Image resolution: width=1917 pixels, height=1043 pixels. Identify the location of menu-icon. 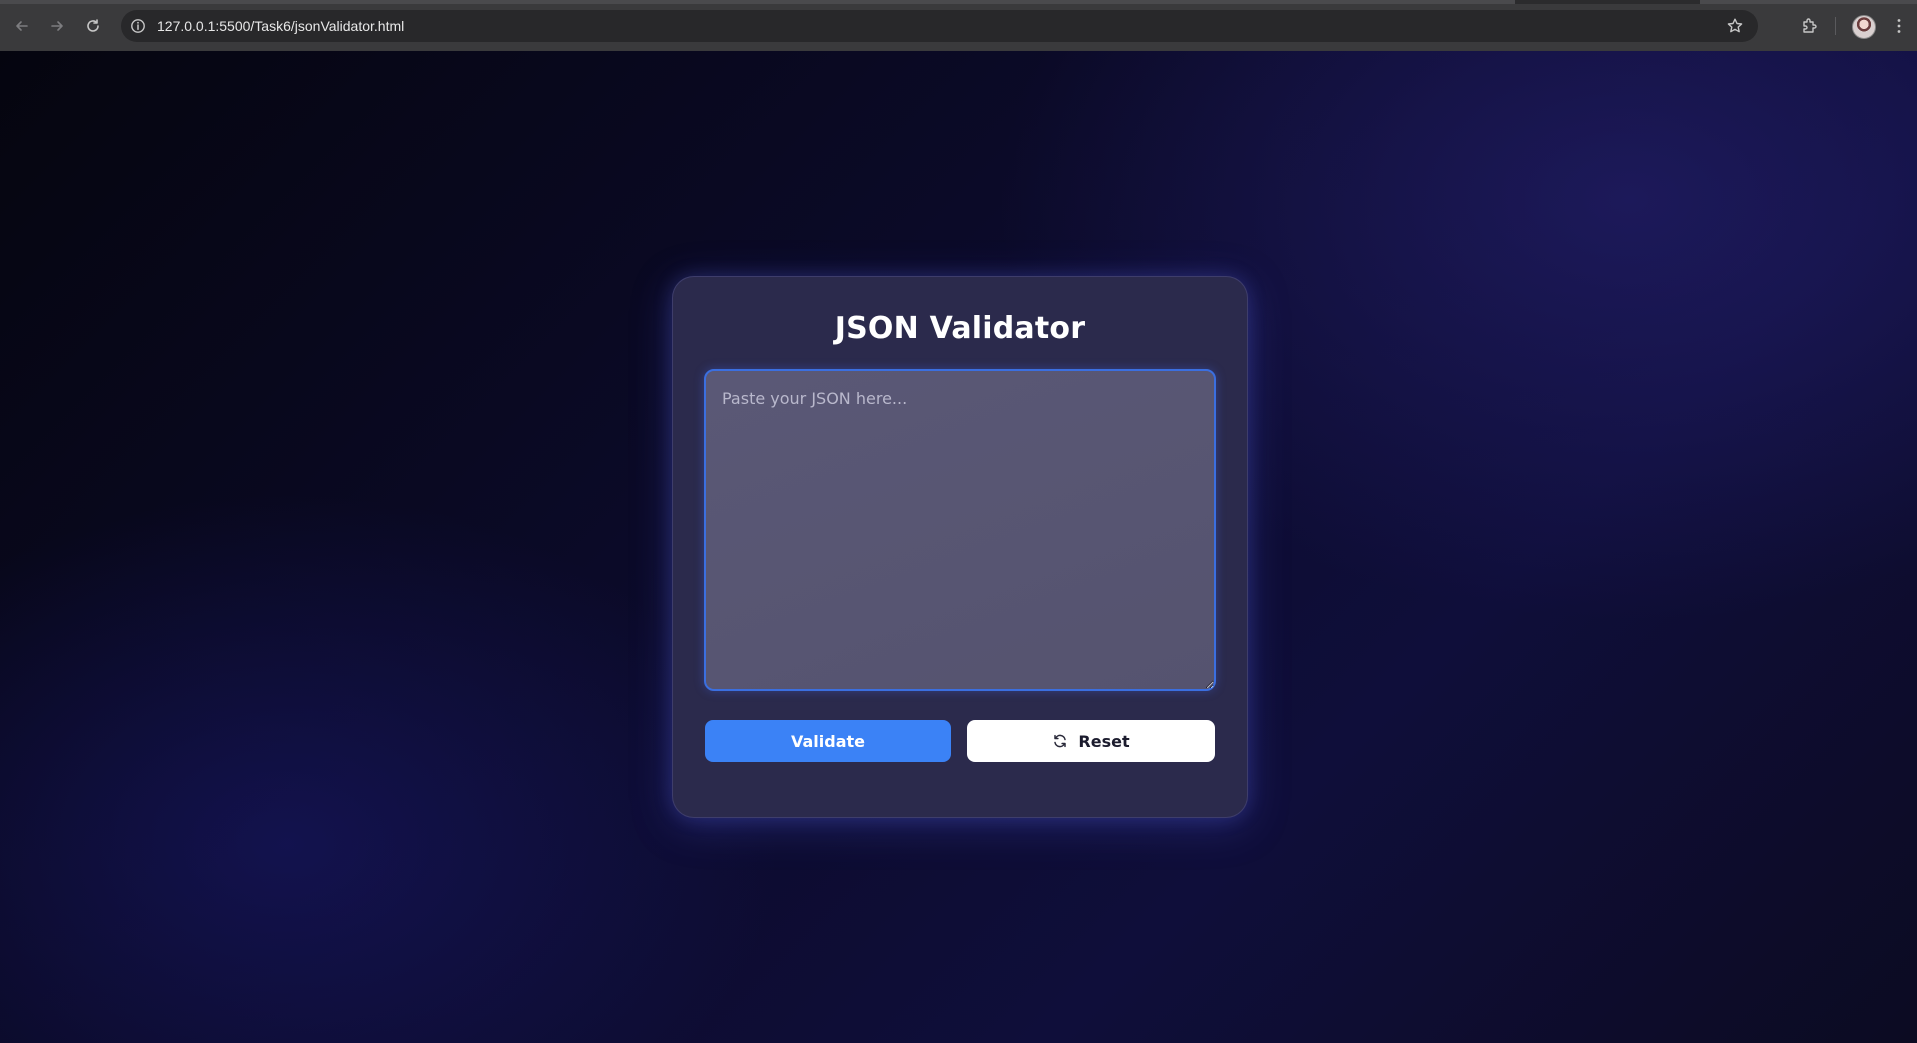
(1899, 26).